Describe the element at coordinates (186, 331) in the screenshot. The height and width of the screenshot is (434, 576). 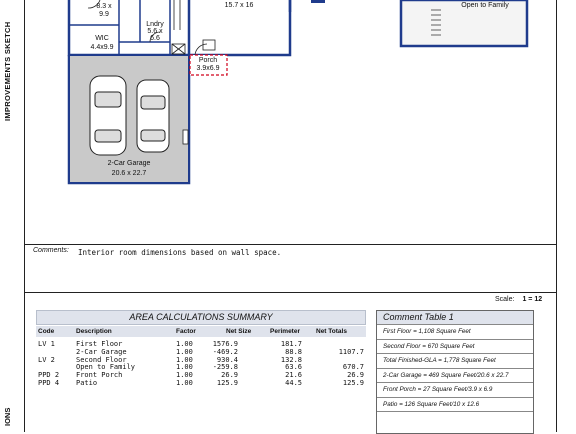
I see `col-factor: Factor` at that location.